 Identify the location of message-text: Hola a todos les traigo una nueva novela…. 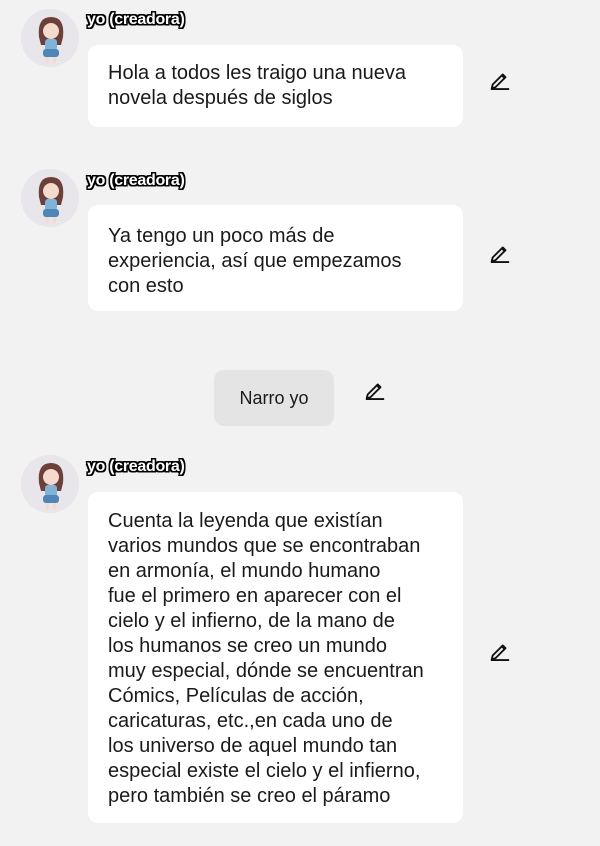
(257, 85).